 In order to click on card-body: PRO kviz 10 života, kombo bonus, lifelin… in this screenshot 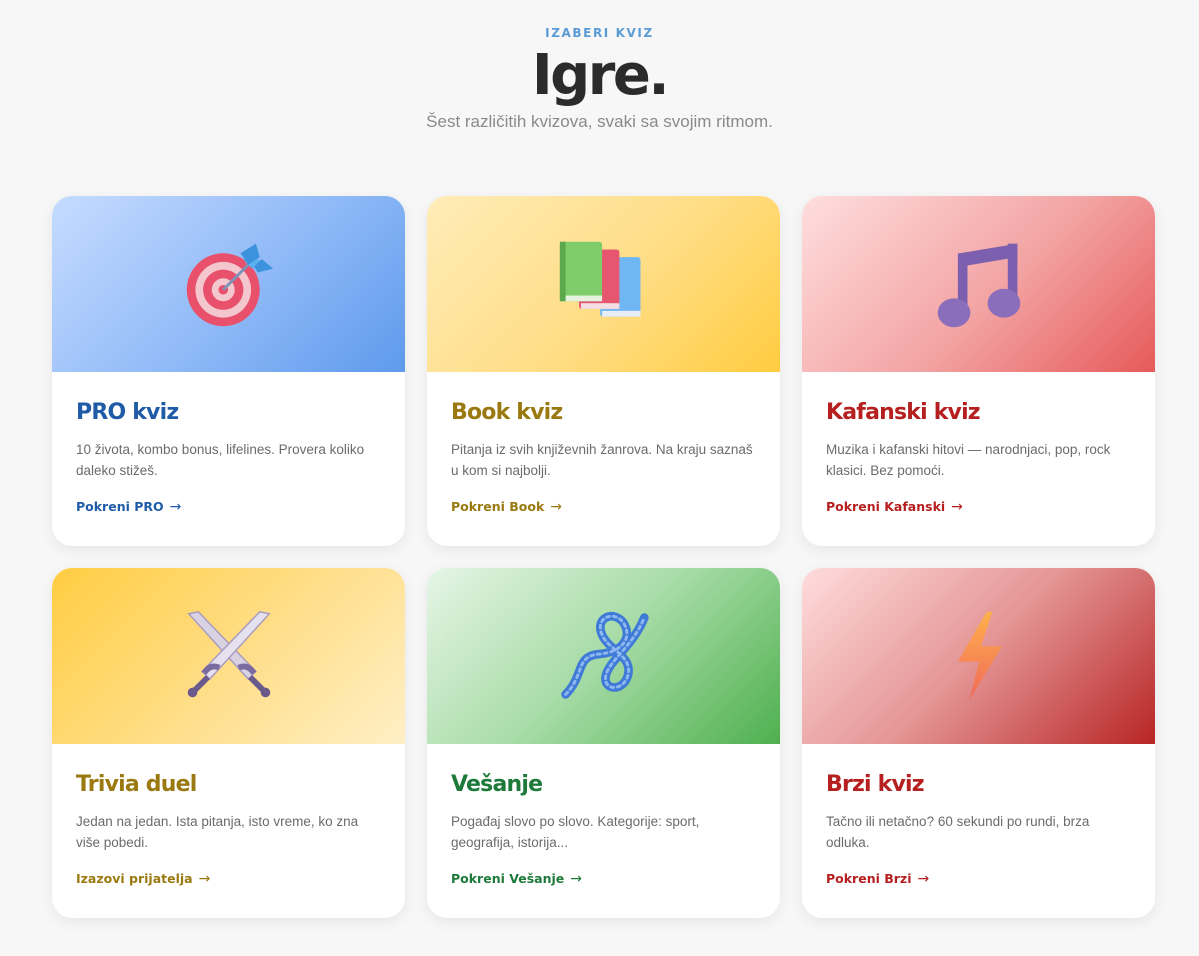, I will do `click(228, 443)`.